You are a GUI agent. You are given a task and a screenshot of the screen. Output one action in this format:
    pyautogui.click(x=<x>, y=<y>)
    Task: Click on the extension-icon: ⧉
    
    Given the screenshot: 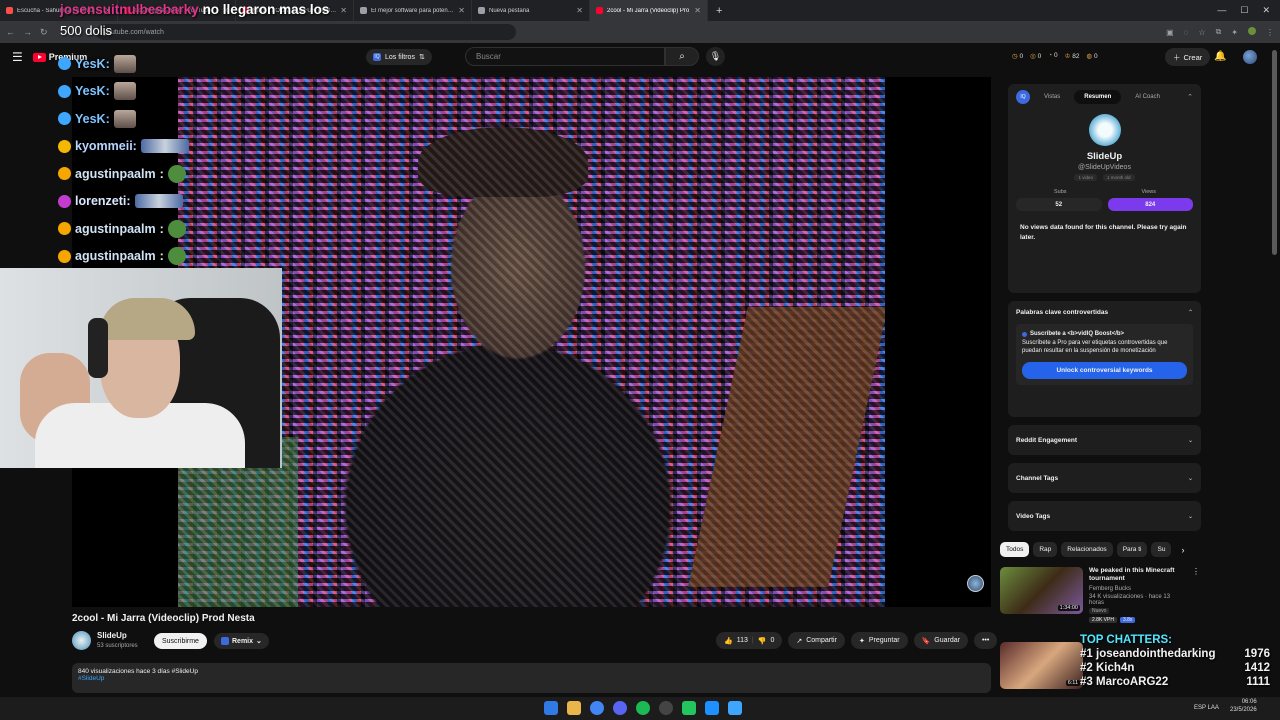 What is the action you would take?
    pyautogui.click(x=1219, y=32)
    